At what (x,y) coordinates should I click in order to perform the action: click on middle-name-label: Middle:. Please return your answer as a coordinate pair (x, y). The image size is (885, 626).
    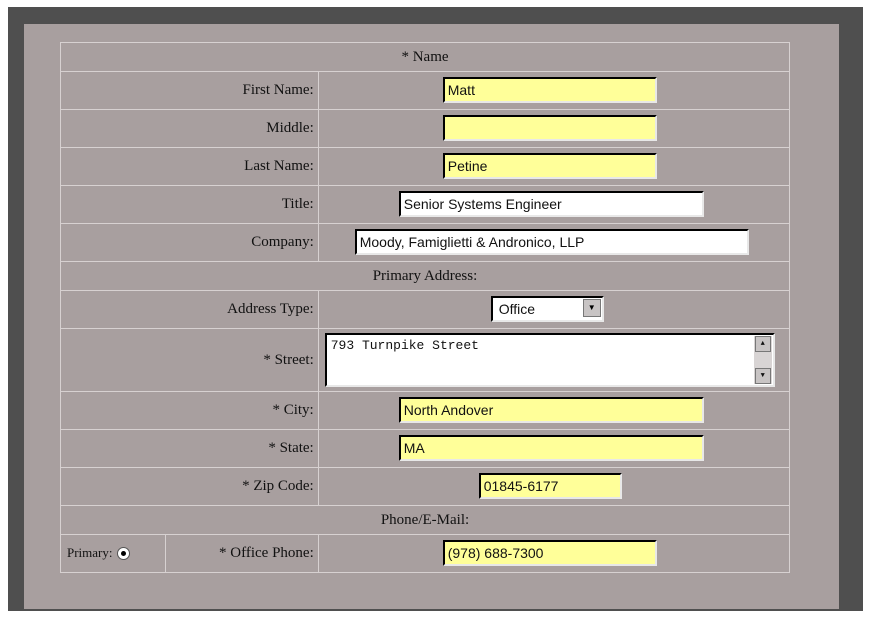
    Looking at the image, I should click on (189, 128).